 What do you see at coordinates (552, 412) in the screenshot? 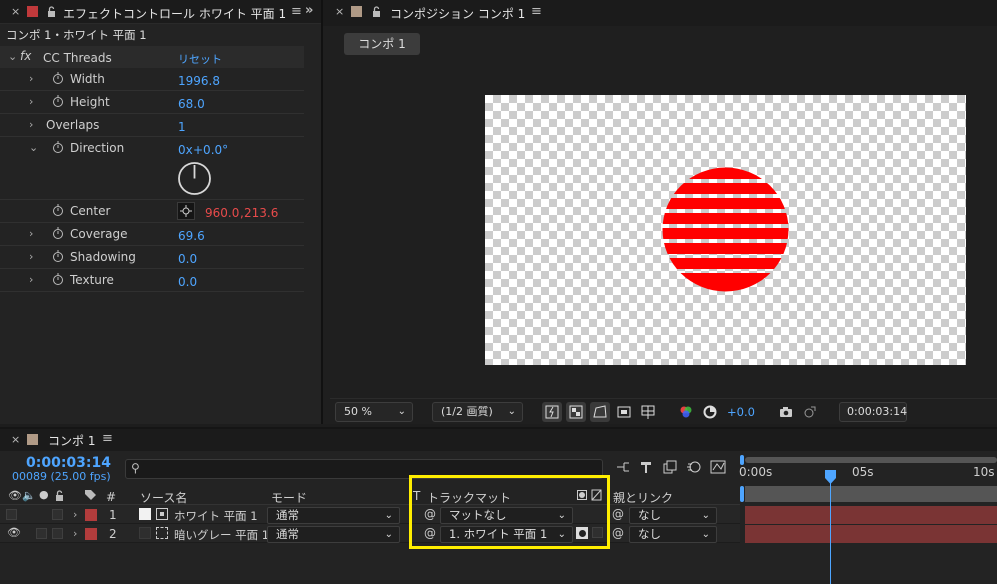
I see `fast-preview-button` at bounding box center [552, 412].